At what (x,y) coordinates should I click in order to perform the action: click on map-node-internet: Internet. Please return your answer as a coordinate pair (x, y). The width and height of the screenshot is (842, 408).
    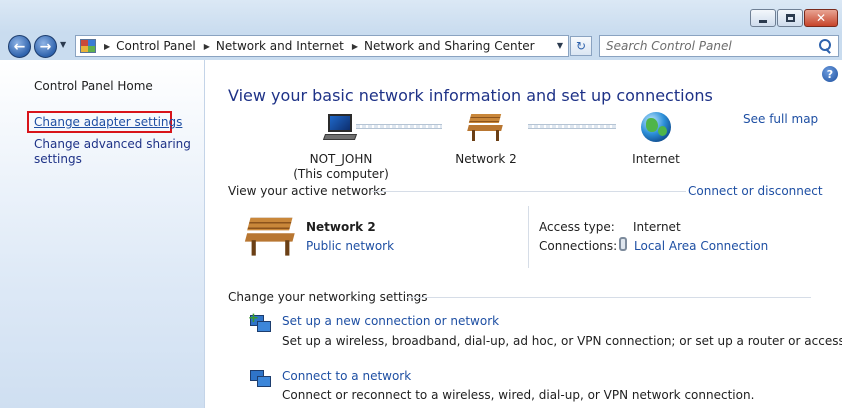
    Looking at the image, I should click on (656, 139).